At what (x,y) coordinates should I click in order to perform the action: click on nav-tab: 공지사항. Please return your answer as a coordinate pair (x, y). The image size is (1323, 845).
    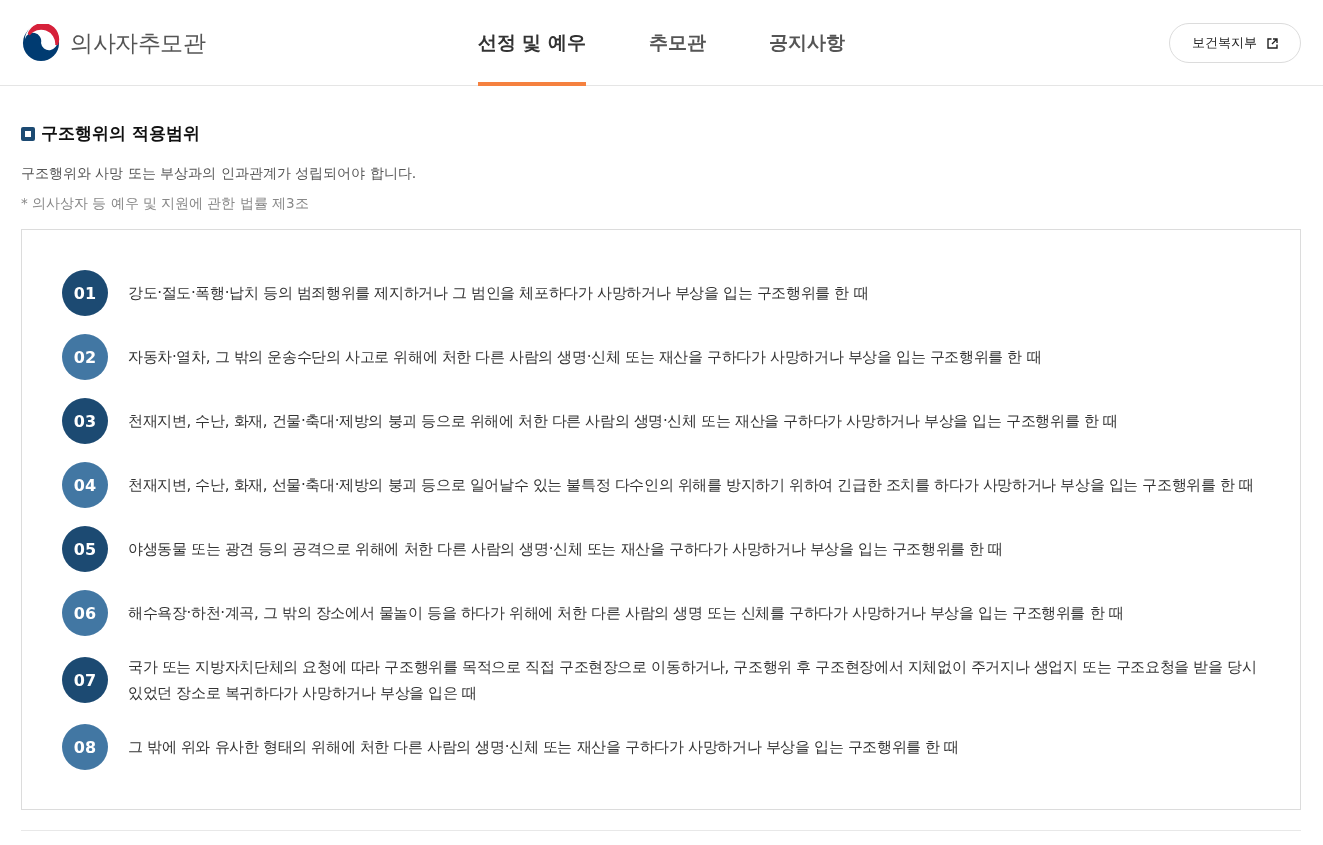
    Looking at the image, I should click on (807, 43).